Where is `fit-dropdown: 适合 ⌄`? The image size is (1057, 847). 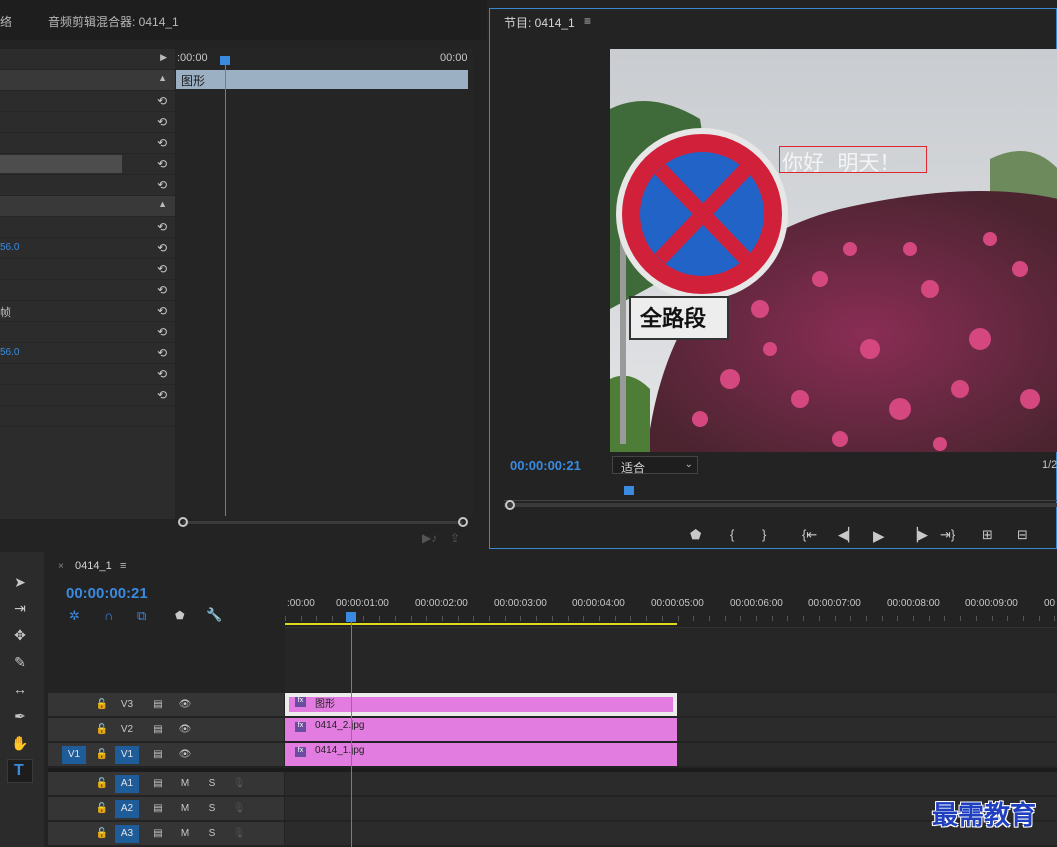
fit-dropdown: 适合 ⌄ is located at coordinates (655, 465).